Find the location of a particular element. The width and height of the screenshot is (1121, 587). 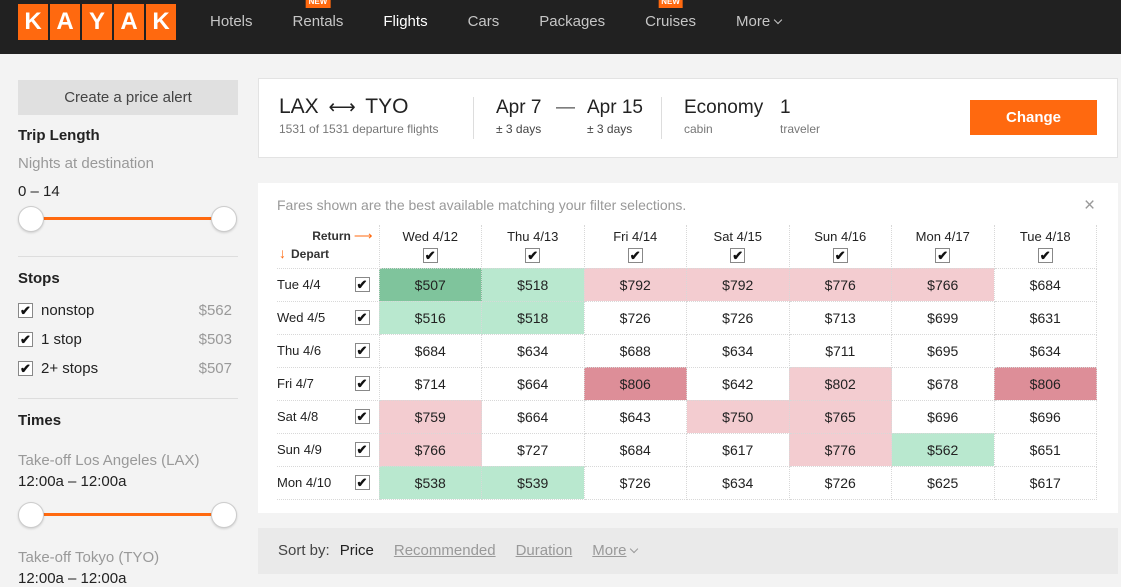

price-cell: $643 is located at coordinates (635, 416).